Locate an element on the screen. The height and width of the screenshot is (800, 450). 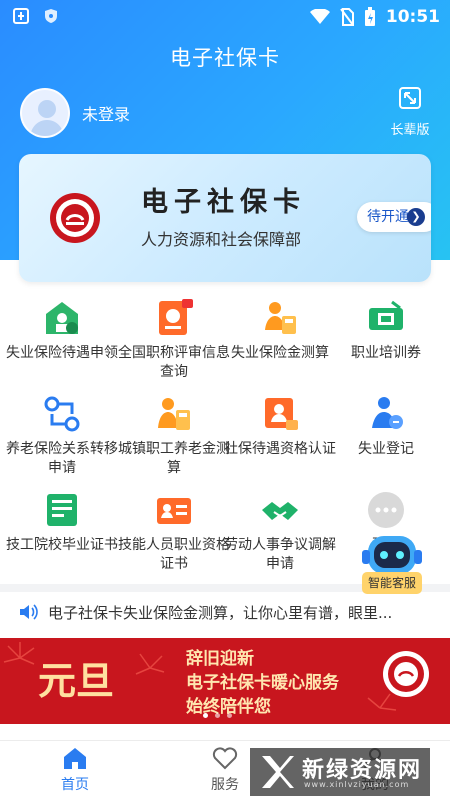
service-item: 技能人员职业资格证书 is located at coordinates (174, 532).